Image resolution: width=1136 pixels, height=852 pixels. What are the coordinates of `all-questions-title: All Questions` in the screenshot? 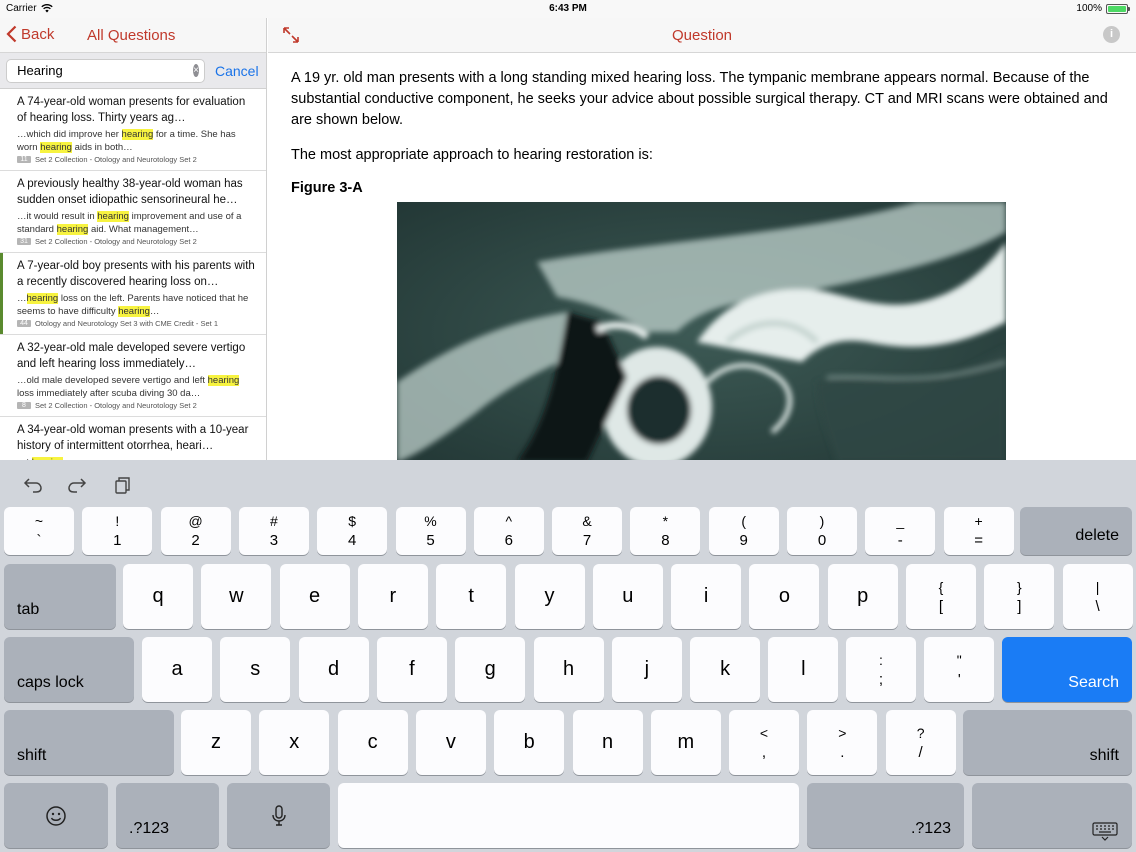 It's located at (131, 35).